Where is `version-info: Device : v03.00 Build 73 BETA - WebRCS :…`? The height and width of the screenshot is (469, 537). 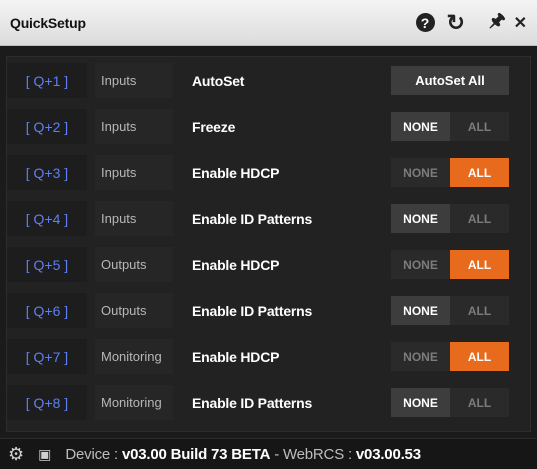 version-info: Device : v03.00 Build 73 BETA - WebRCS :… is located at coordinates (243, 454).